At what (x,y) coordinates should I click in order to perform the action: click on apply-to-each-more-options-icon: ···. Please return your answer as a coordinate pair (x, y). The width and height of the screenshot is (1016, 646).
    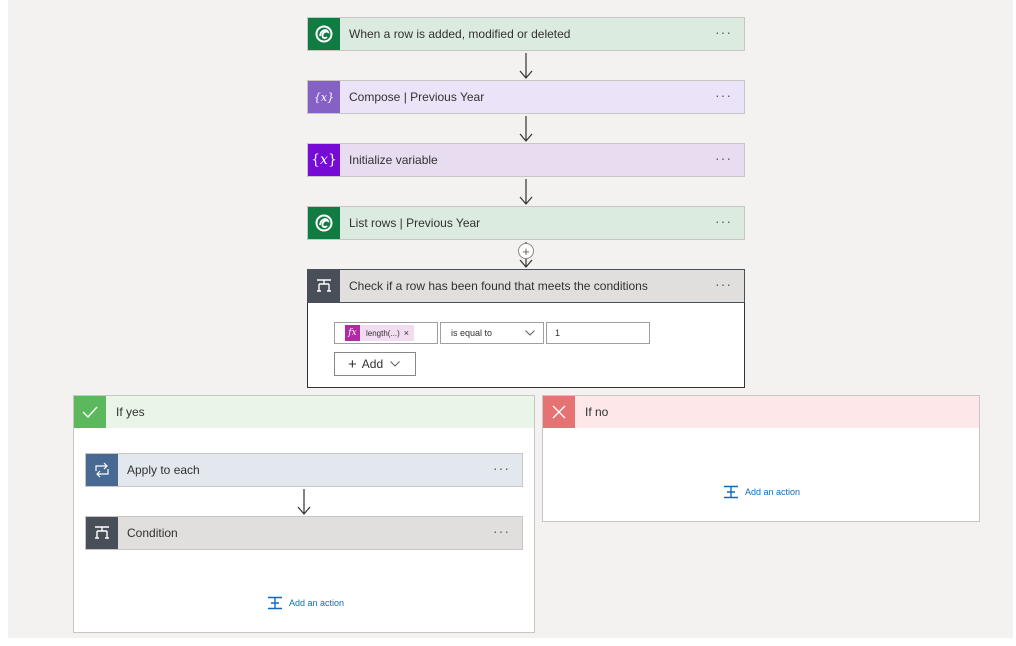
    Looking at the image, I should click on (501, 469).